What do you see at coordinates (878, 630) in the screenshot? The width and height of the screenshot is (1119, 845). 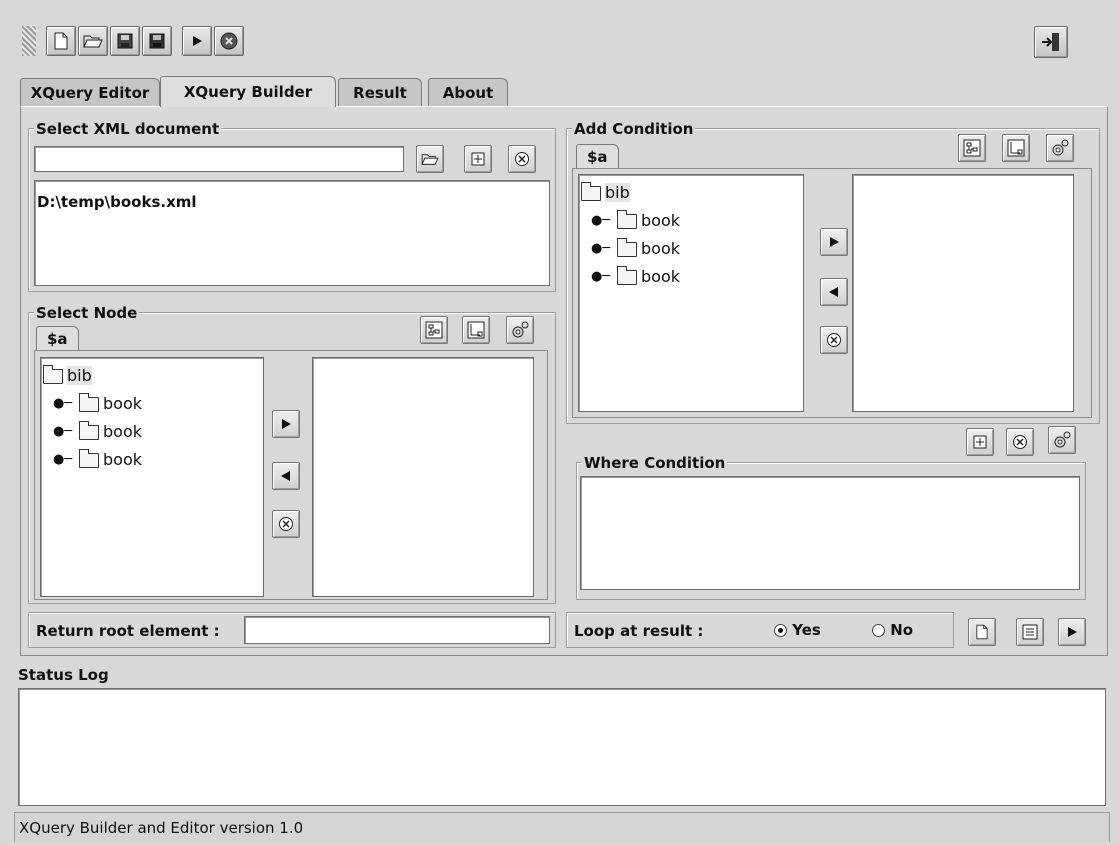 I see `radio-unselected-icon` at bounding box center [878, 630].